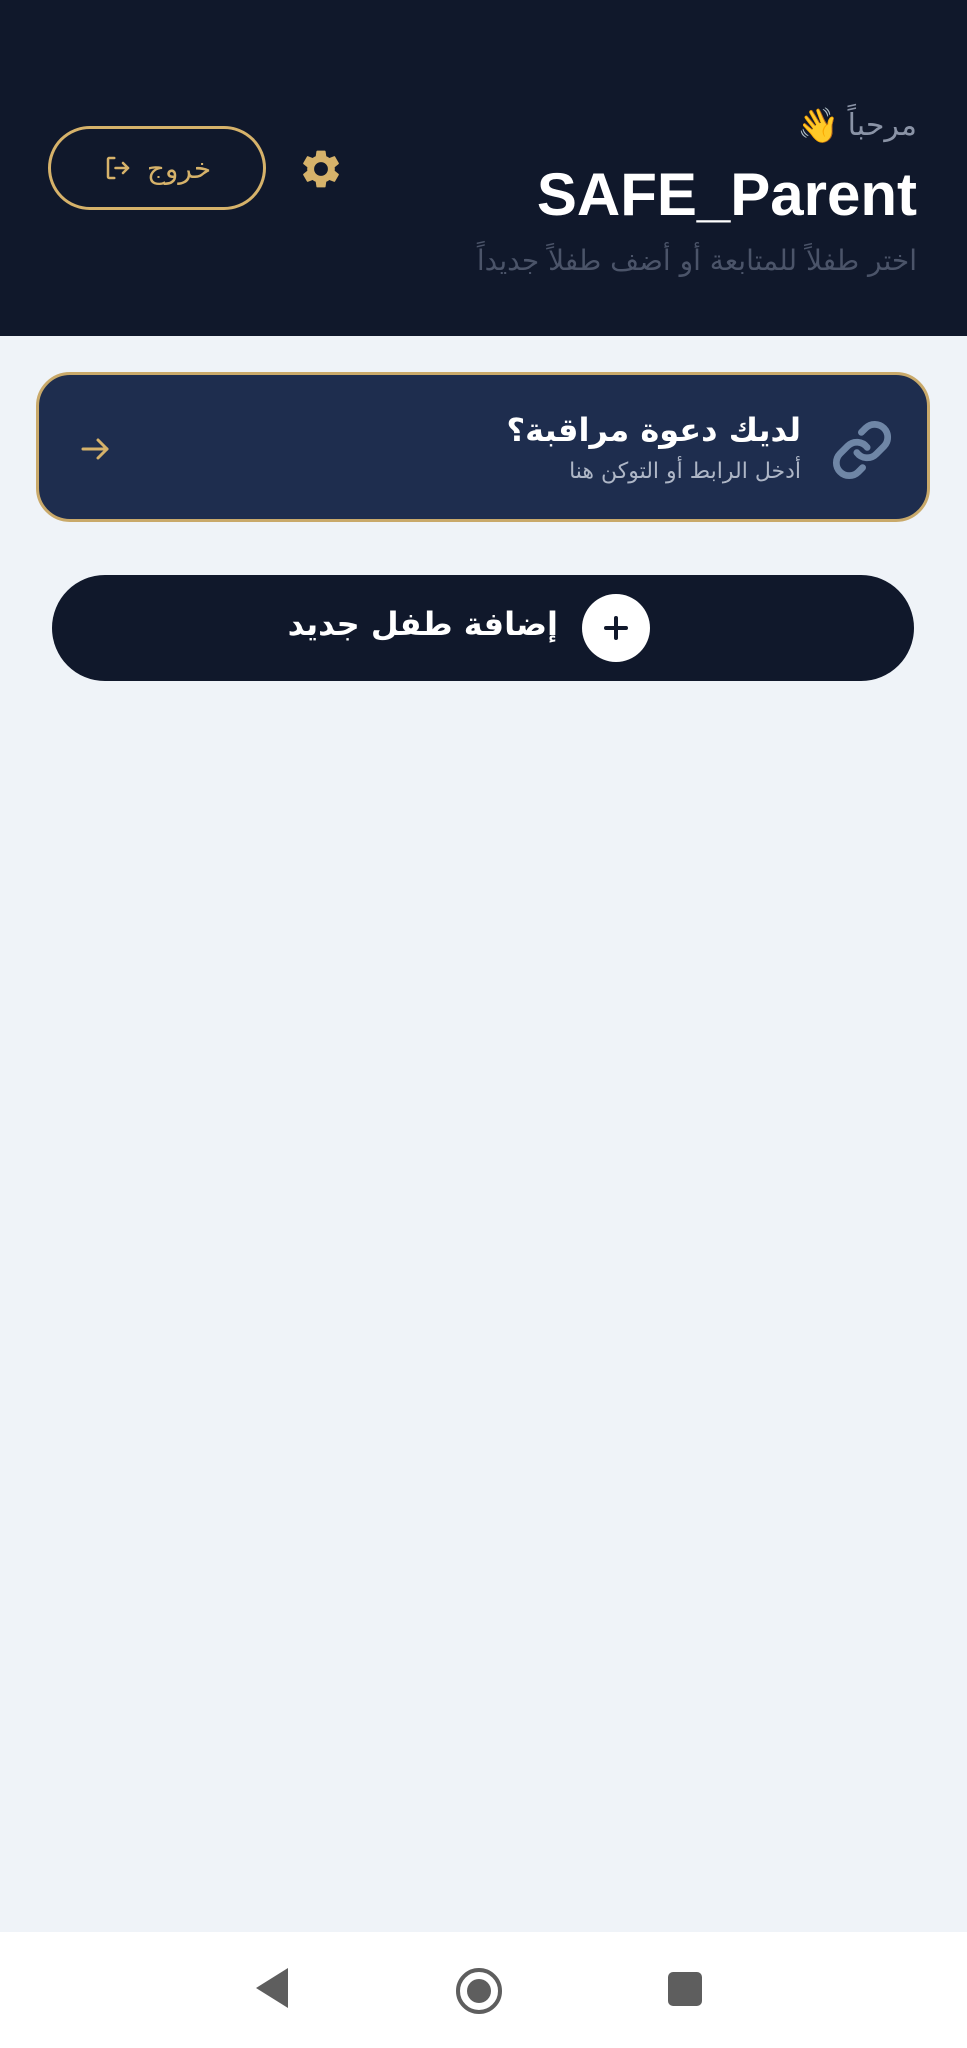 Image resolution: width=967 pixels, height=2048 pixels. What do you see at coordinates (696, 260) in the screenshot?
I see `header-subtitle: اختر طفلاً للمتابعة أو أضف طفلاً جديداً` at bounding box center [696, 260].